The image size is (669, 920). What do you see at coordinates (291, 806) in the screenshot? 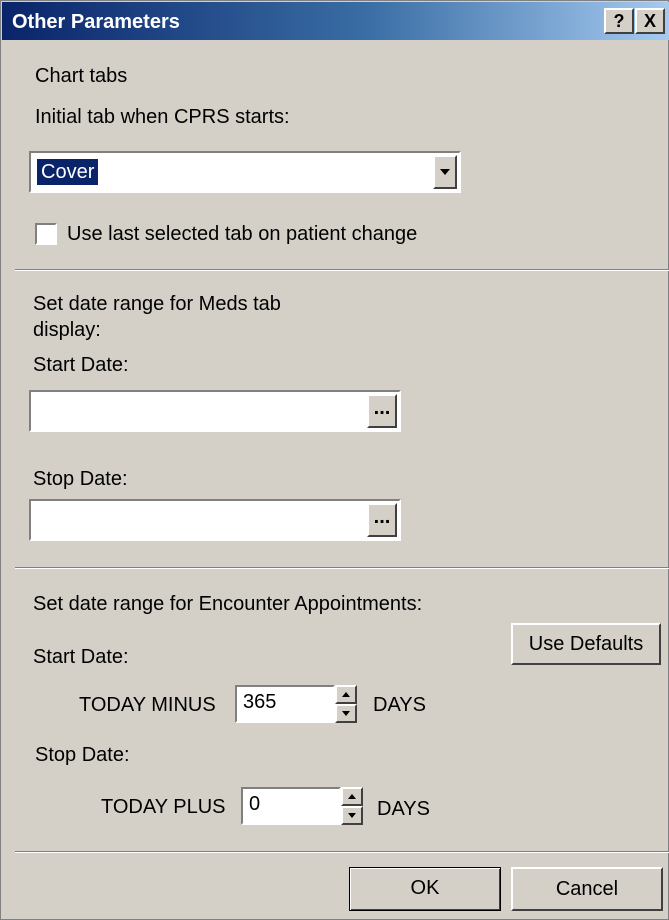
I see `today-plus-input: 0` at bounding box center [291, 806].